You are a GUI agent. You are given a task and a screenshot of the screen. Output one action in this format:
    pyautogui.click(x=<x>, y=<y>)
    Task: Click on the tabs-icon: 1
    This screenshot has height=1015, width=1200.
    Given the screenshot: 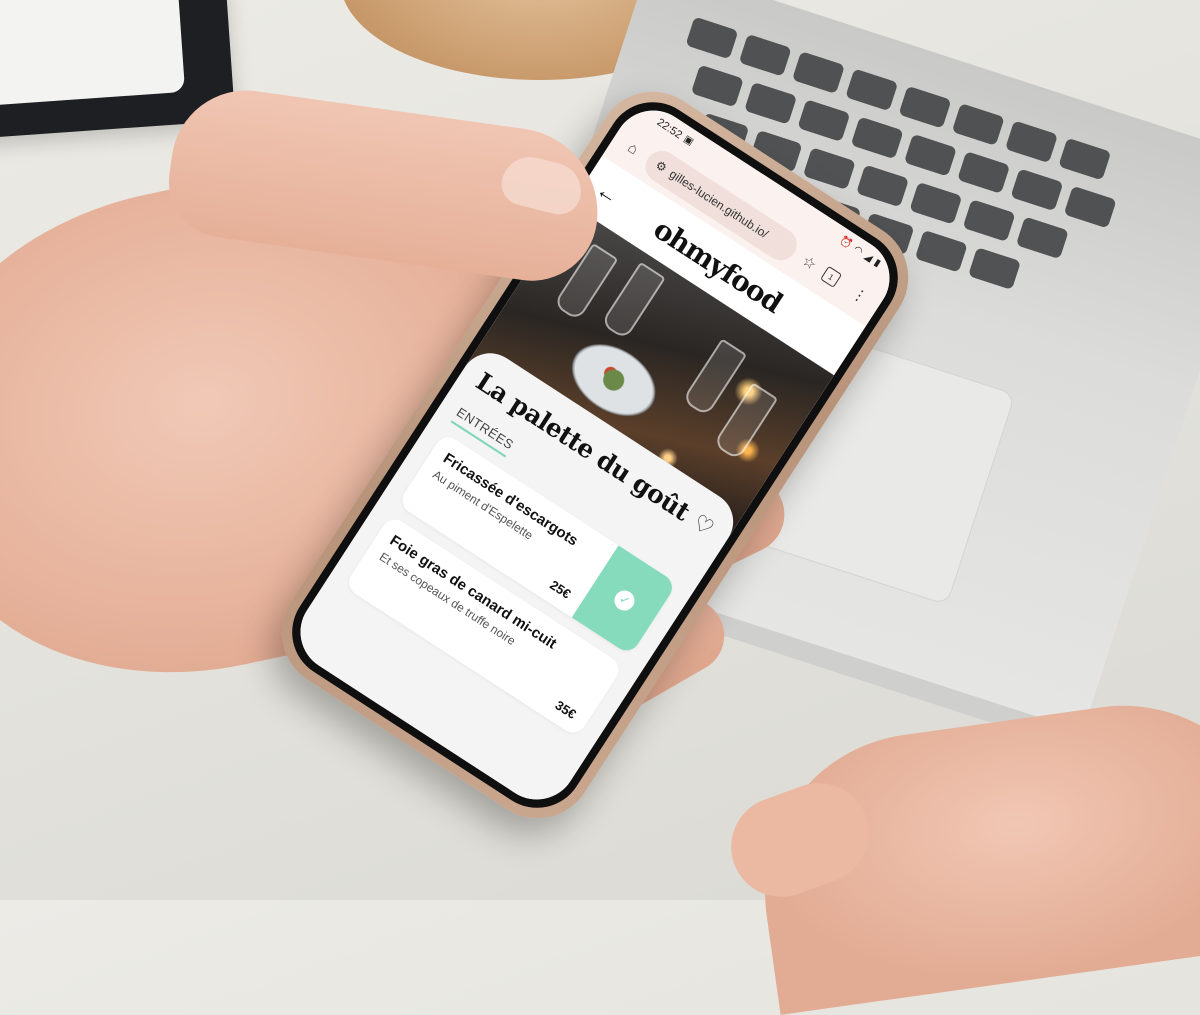 What is the action you would take?
    pyautogui.click(x=834, y=278)
    